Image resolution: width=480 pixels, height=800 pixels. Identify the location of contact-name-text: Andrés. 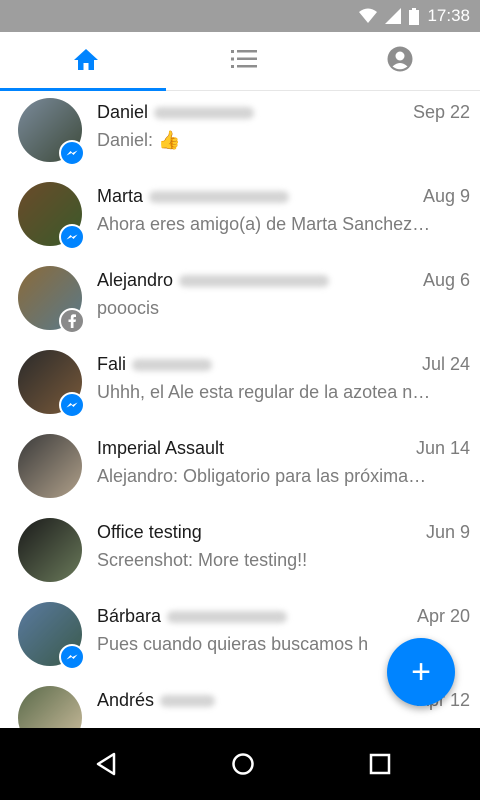
(126, 700).